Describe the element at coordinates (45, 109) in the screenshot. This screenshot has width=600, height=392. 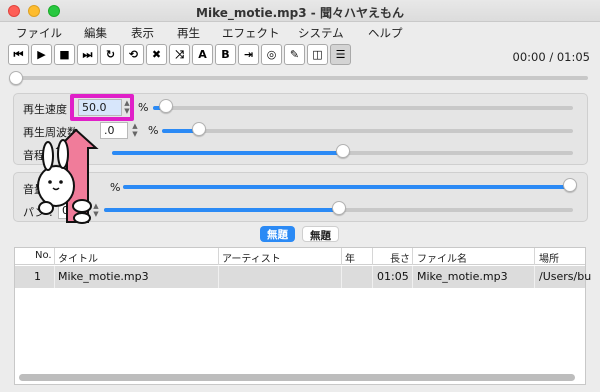
I see `speed-label: 再生速度` at that location.